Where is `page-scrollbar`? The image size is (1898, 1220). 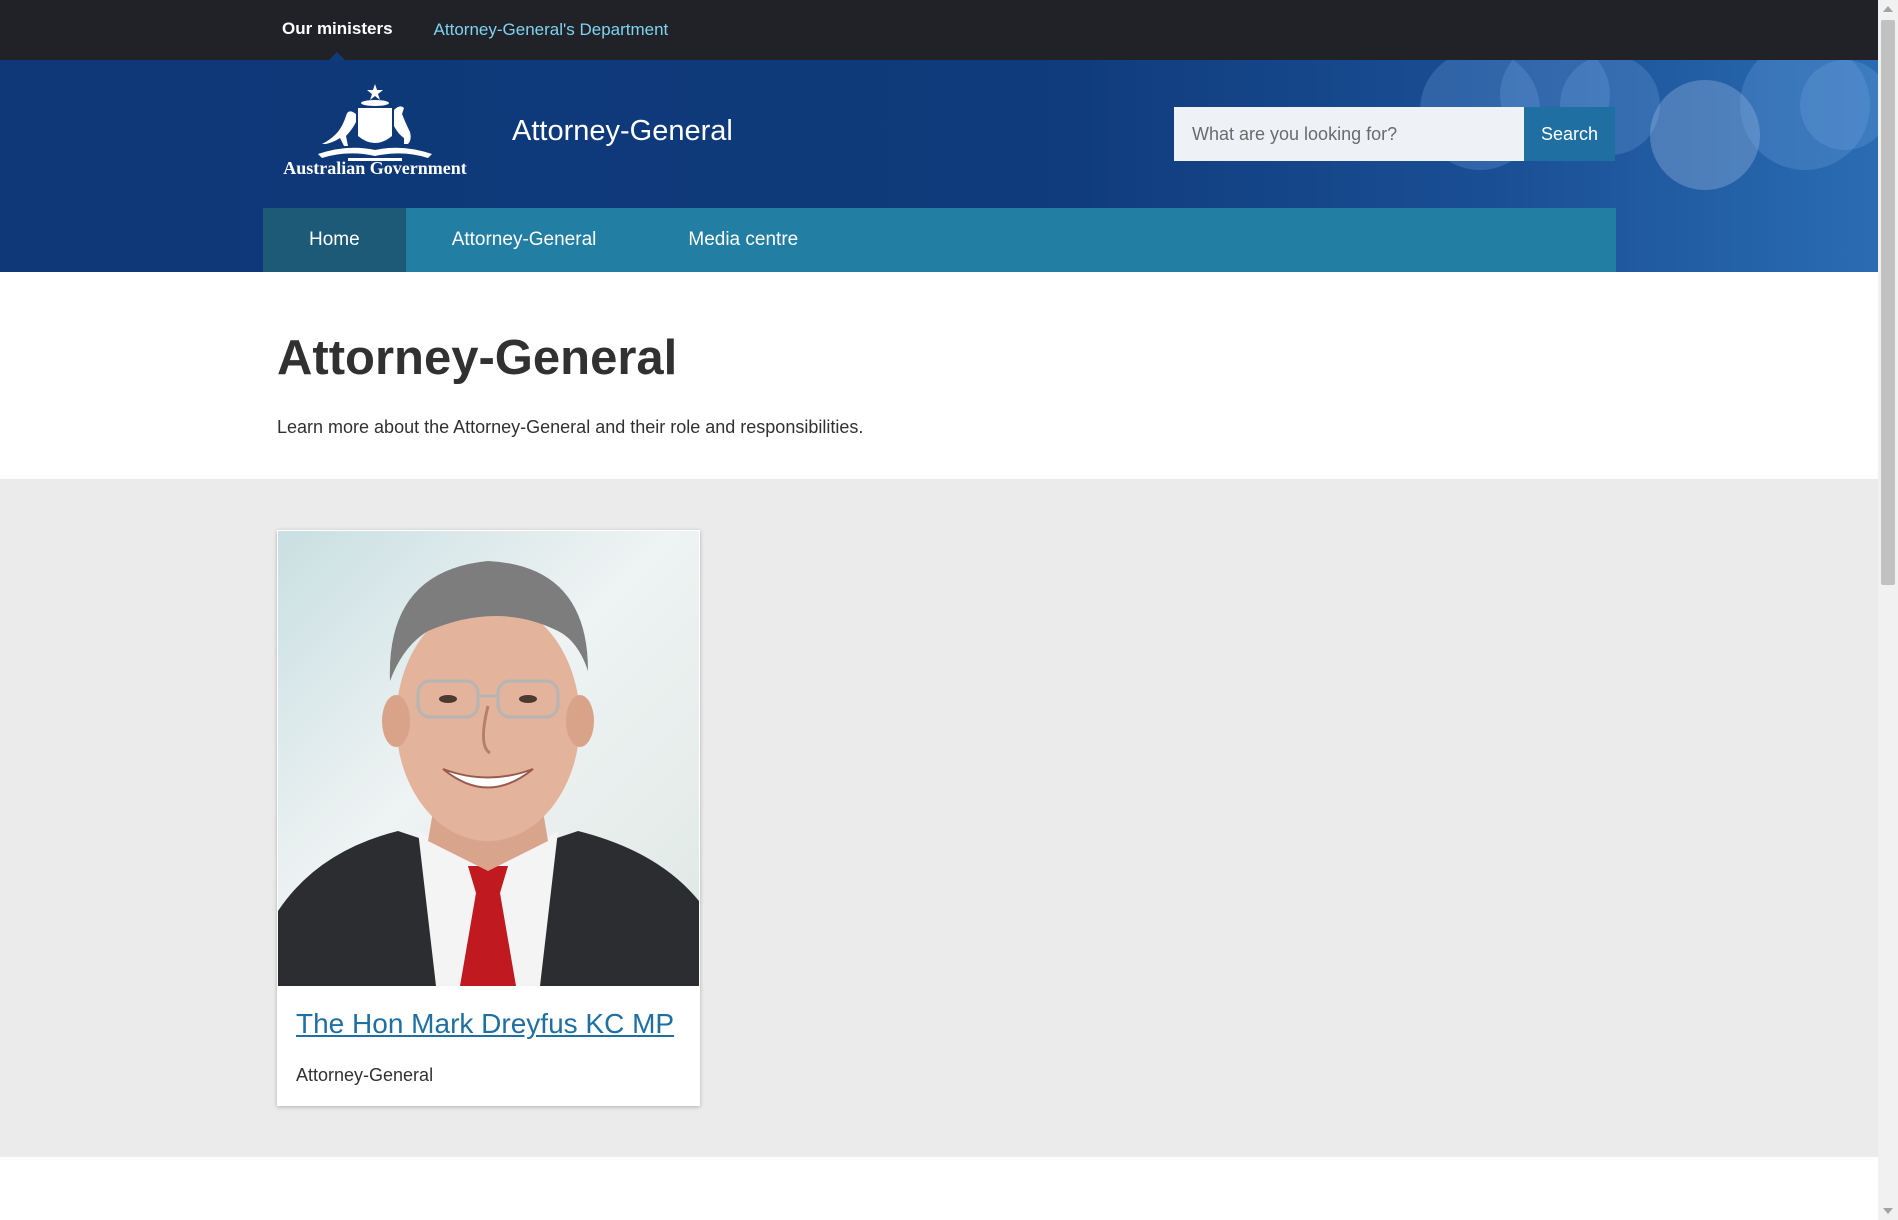
page-scrollbar is located at coordinates (1888, 610).